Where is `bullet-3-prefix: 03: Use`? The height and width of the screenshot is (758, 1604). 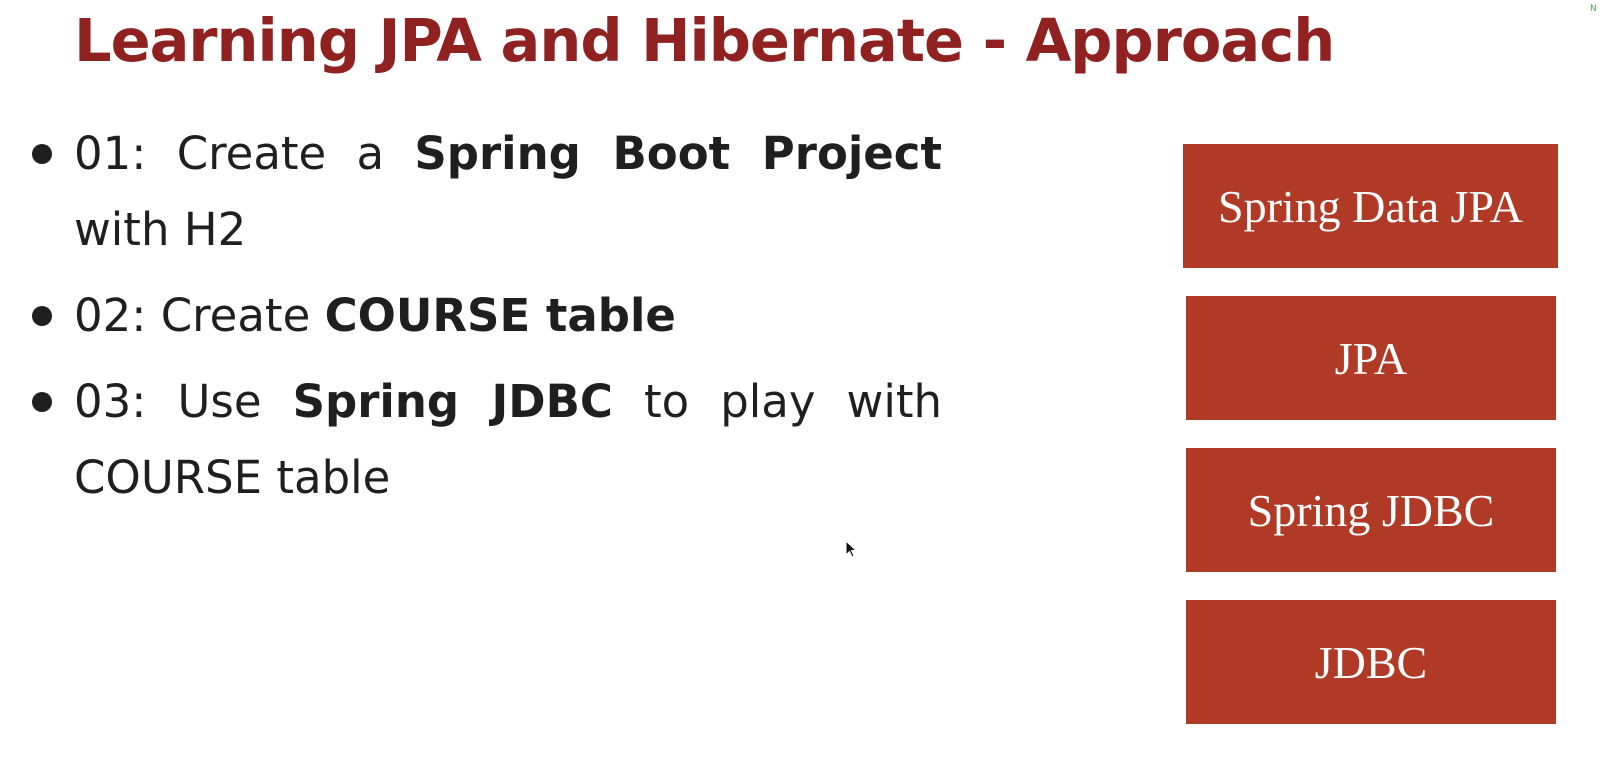 bullet-3-prefix: 03: Use is located at coordinates (183, 401).